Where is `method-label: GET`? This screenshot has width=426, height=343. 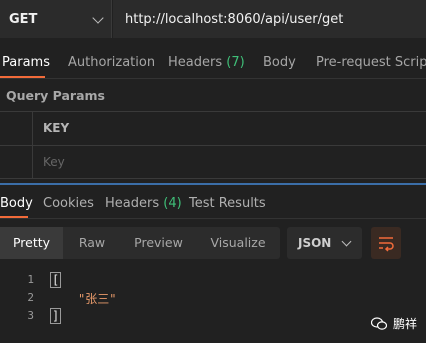 method-label: GET is located at coordinates (23, 19).